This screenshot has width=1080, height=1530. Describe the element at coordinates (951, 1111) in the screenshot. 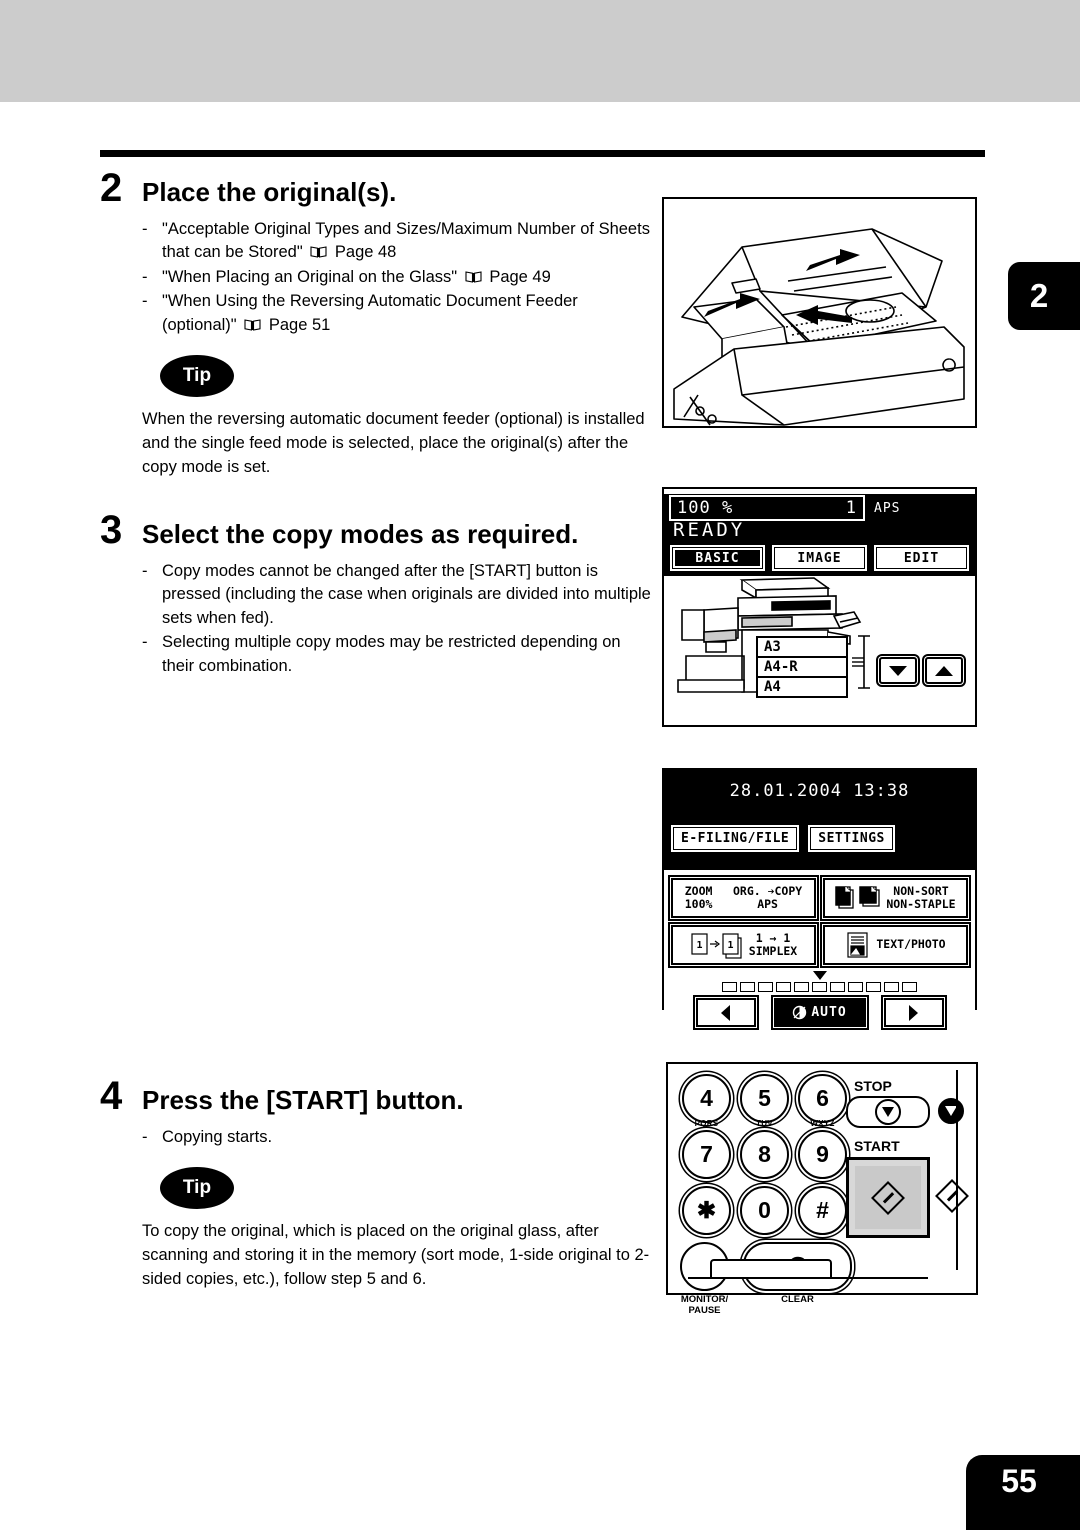

I see `stop-indicator-icon` at that location.